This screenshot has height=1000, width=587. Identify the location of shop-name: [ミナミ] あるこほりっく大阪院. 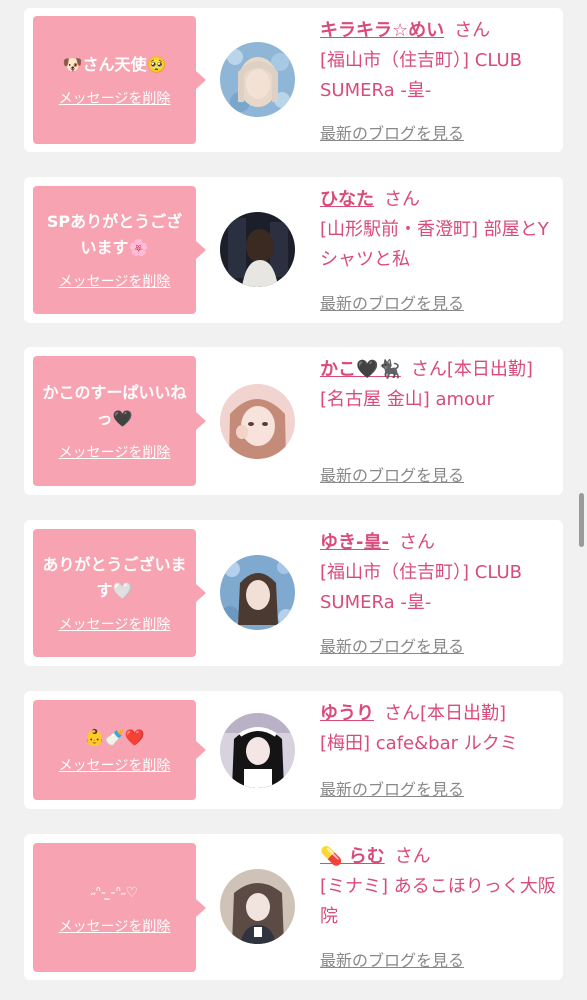
(438, 901).